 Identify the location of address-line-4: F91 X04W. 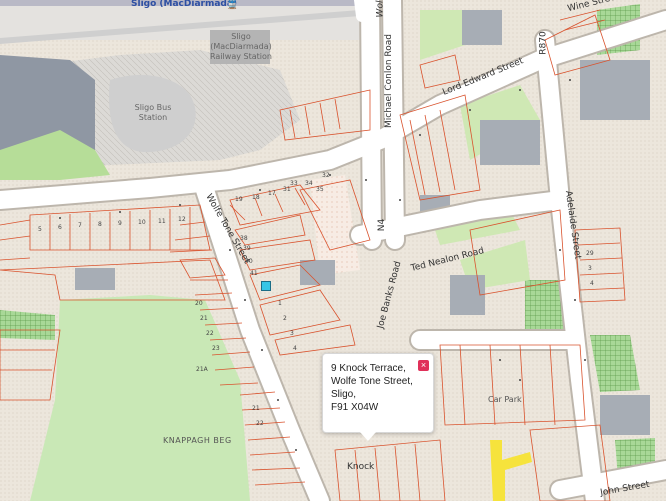
(355, 407).